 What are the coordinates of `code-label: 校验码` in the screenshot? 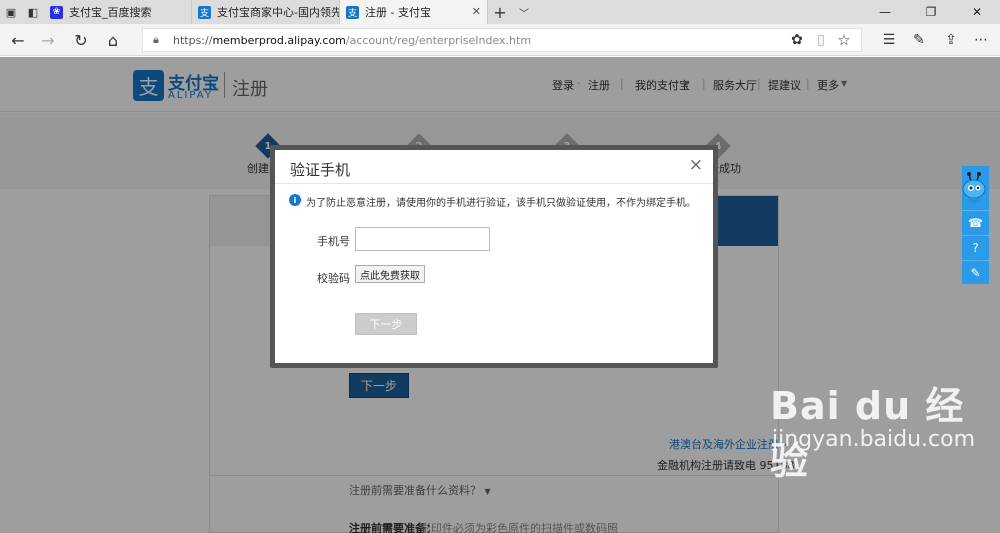 It's located at (333, 278).